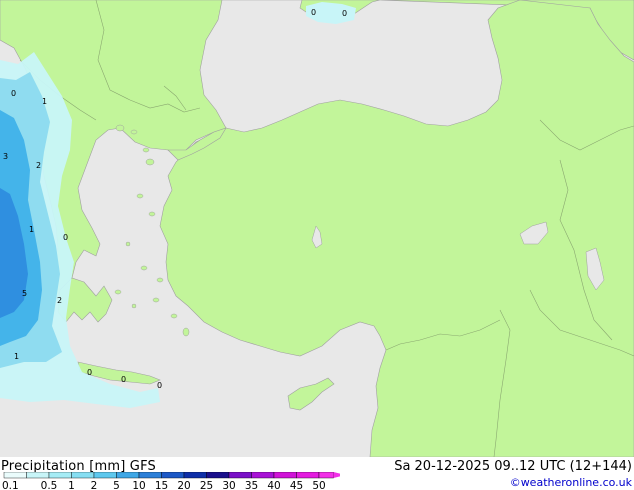 The image size is (634, 490). What do you see at coordinates (296, 485) in the screenshot?
I see `colorbar-tick-label: 45` at bounding box center [296, 485].